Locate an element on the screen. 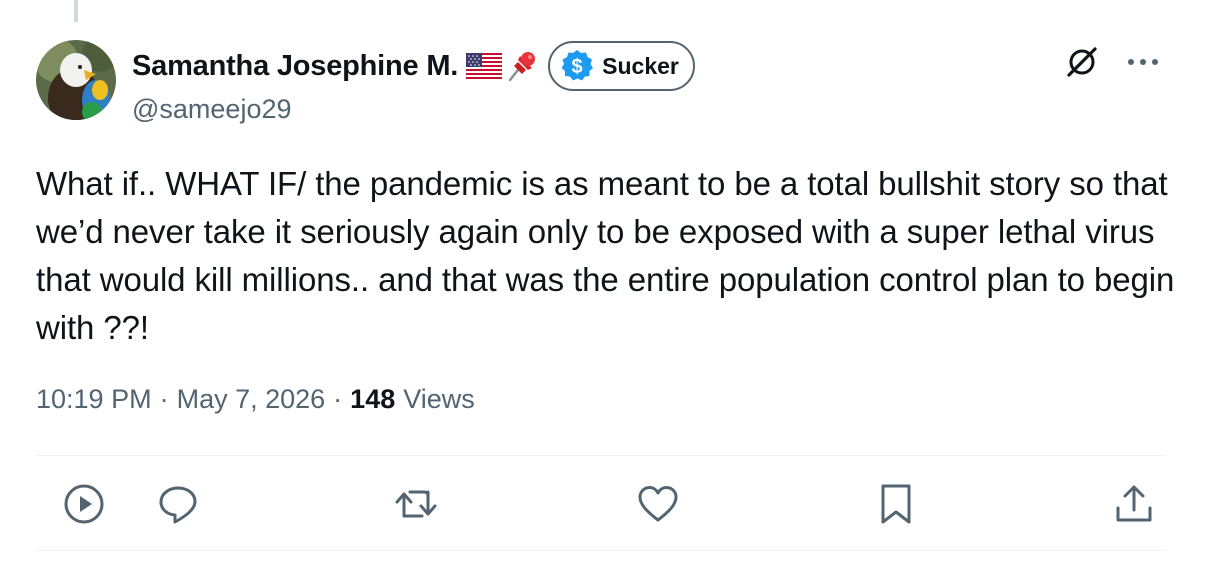  bookmark-button is located at coordinates (896, 504).